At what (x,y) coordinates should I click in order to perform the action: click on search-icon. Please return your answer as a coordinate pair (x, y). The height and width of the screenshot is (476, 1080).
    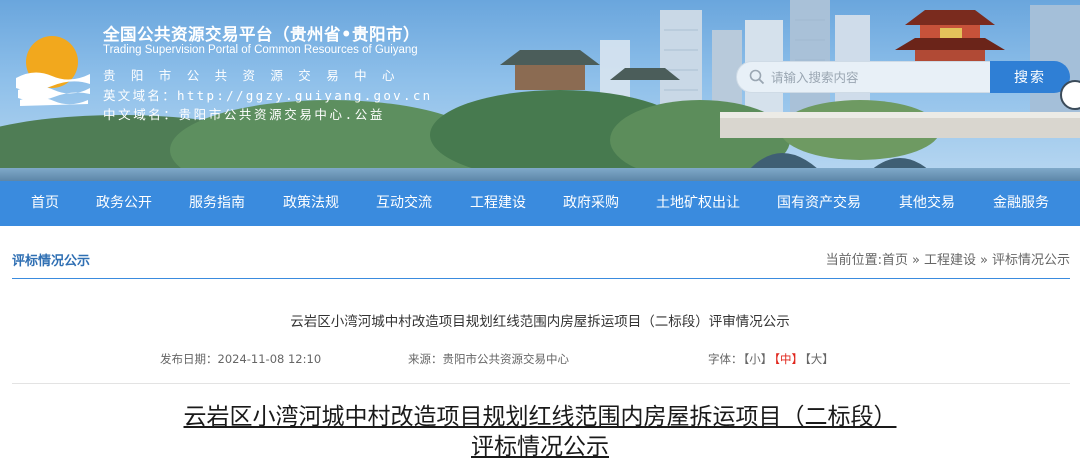
    Looking at the image, I should click on (757, 77).